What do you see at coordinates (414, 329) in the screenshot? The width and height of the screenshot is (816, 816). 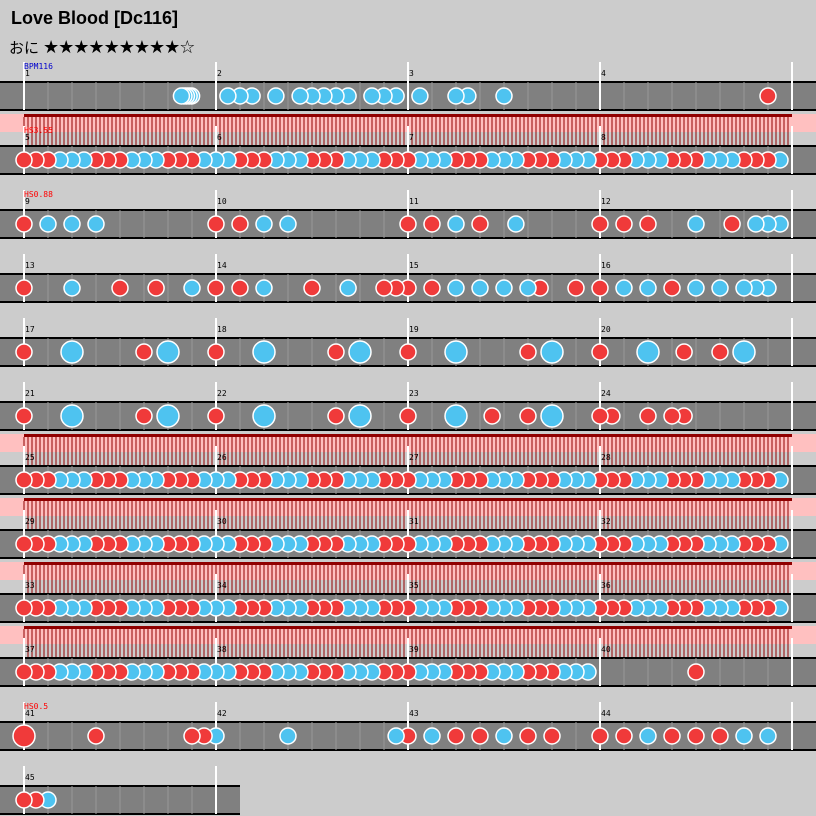 I see `measure-number: 19` at bounding box center [414, 329].